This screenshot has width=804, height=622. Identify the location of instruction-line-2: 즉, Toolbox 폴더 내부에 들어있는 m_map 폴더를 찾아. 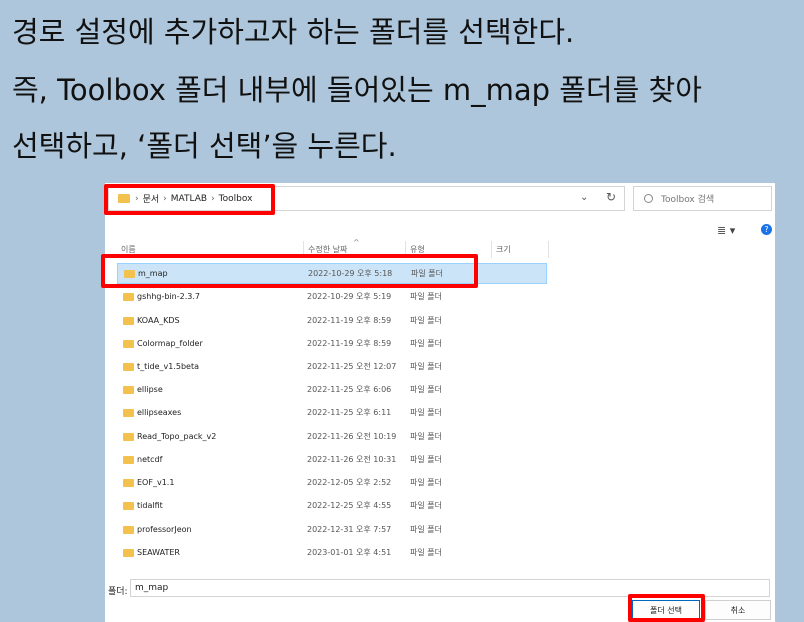
(357, 90).